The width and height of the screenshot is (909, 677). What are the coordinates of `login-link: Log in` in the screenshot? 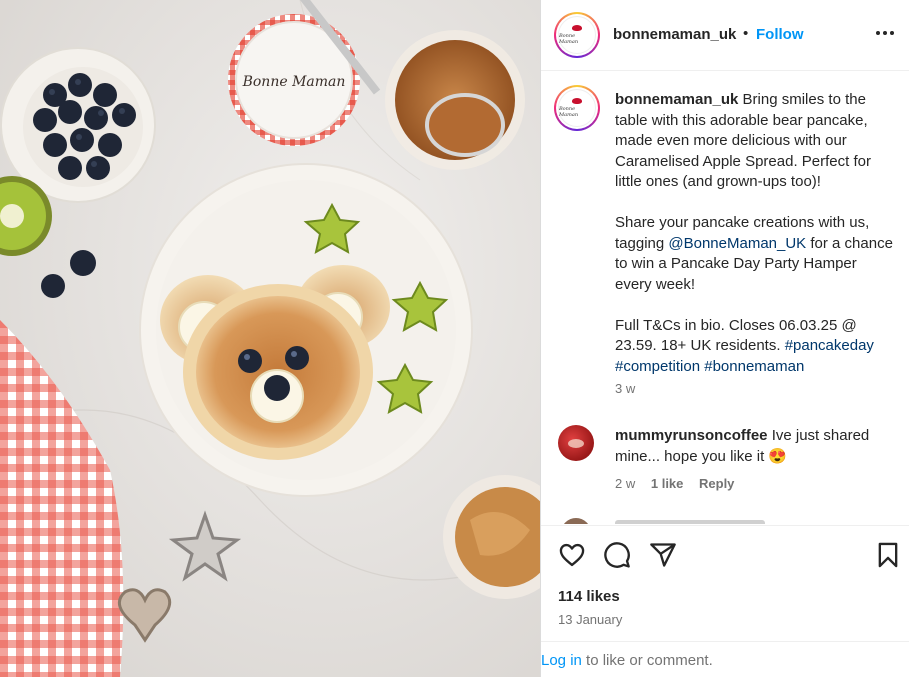 It's located at (561, 660).